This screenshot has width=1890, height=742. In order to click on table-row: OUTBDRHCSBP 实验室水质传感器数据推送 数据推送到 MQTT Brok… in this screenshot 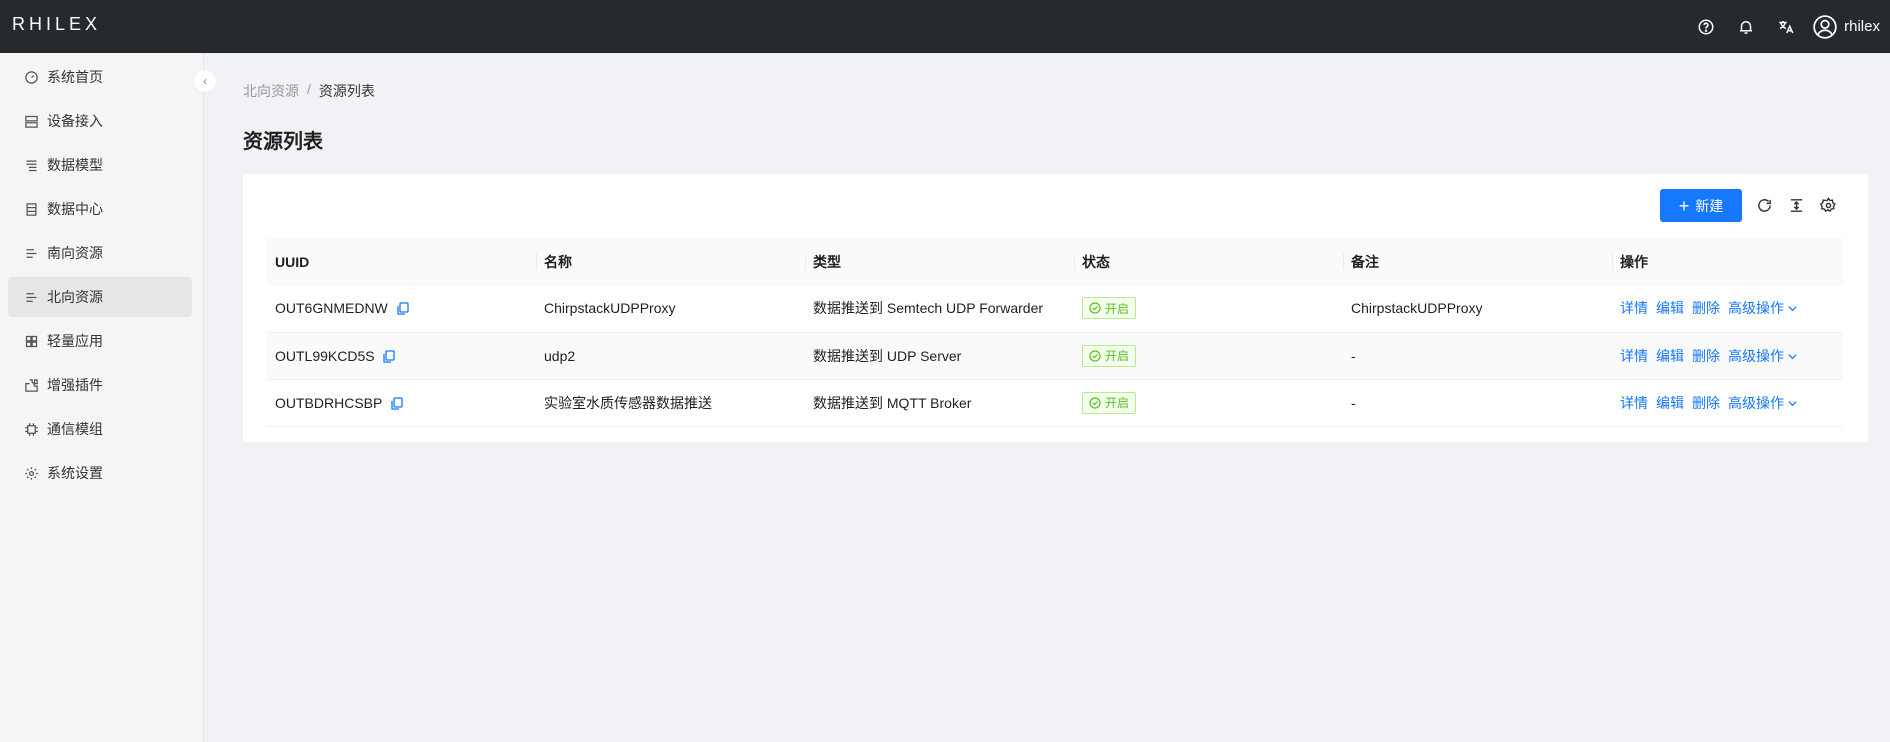, I will do `click(1055, 402)`.